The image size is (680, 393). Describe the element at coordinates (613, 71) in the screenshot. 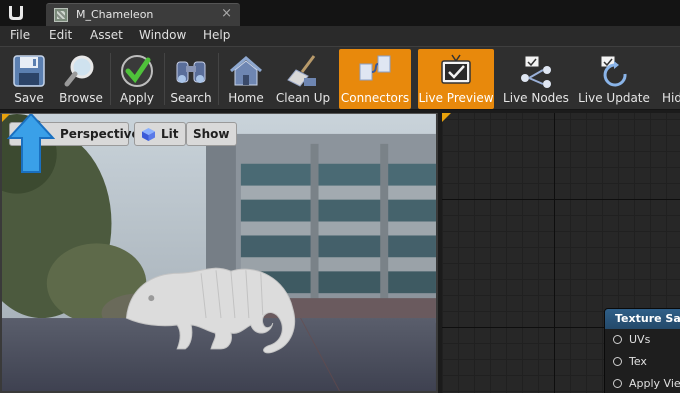

I see `live-update-icon` at that location.